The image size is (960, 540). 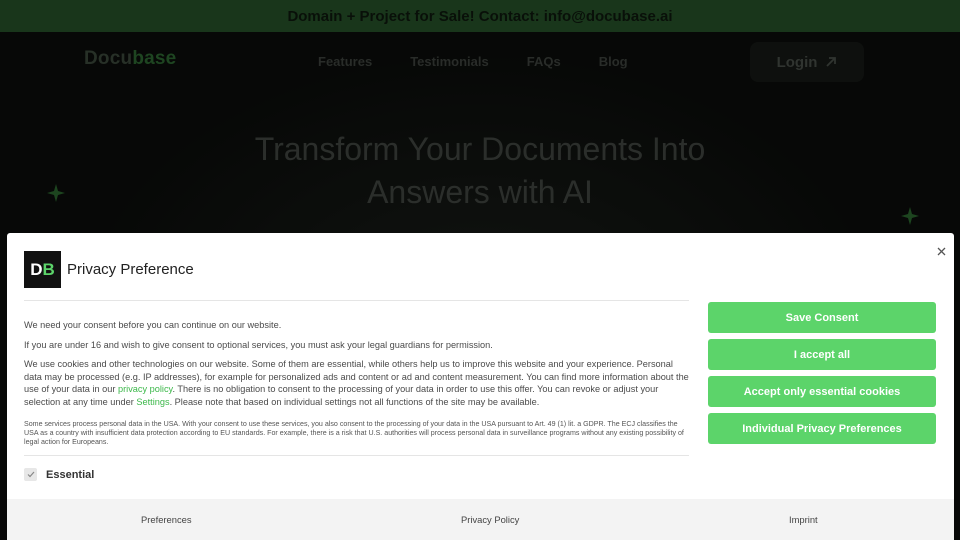 What do you see at coordinates (822, 428) in the screenshot?
I see `individual-preferences-button: Individual Privacy Preferences` at bounding box center [822, 428].